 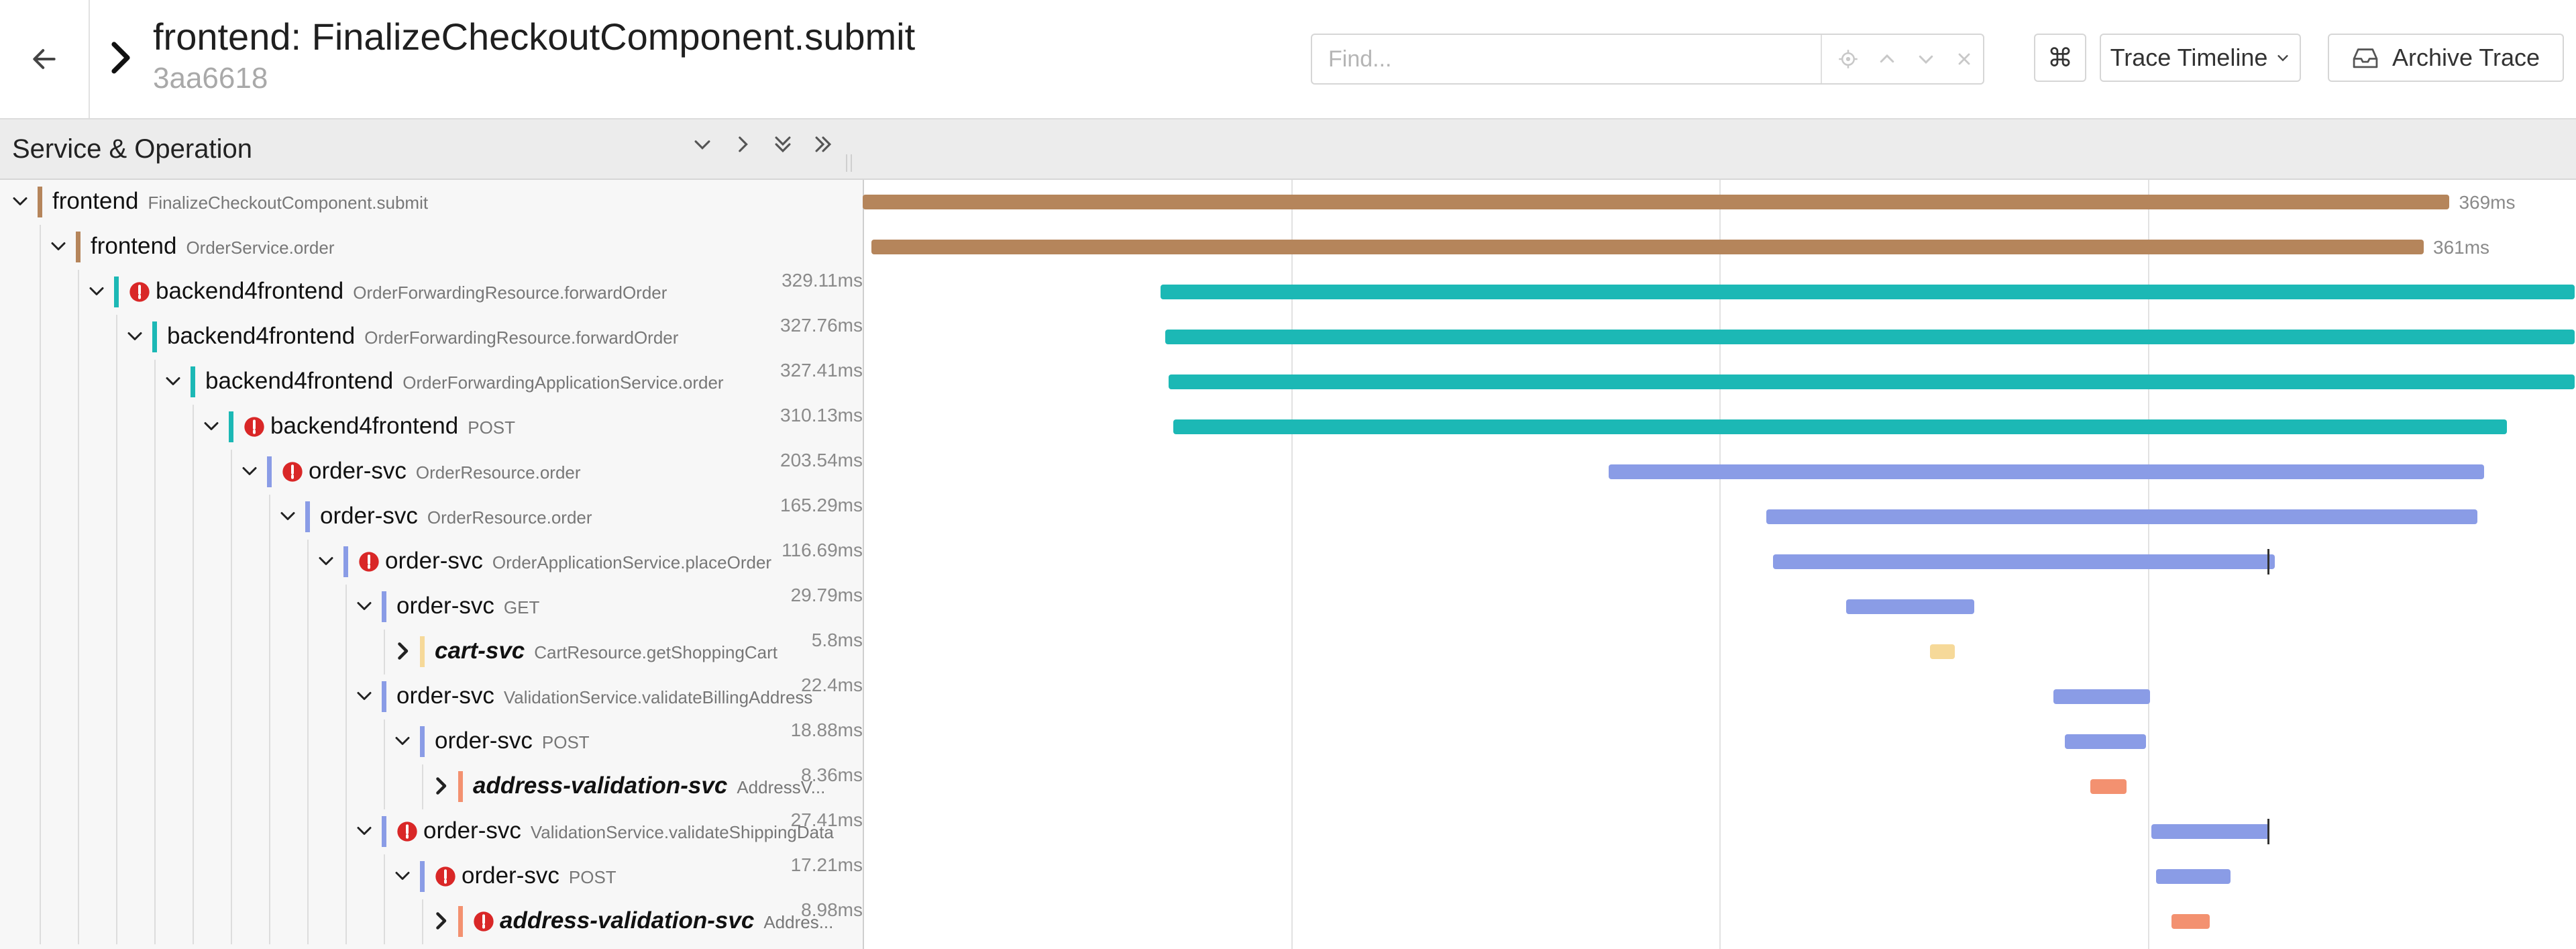 I want to click on span-duration: 327.76ms, so click(x=821, y=325).